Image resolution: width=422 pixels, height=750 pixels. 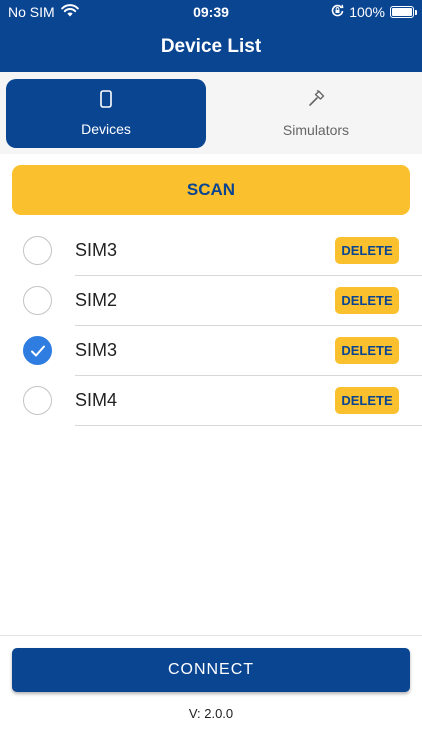 I want to click on tab-simulators-label: Simulators, so click(x=316, y=130).